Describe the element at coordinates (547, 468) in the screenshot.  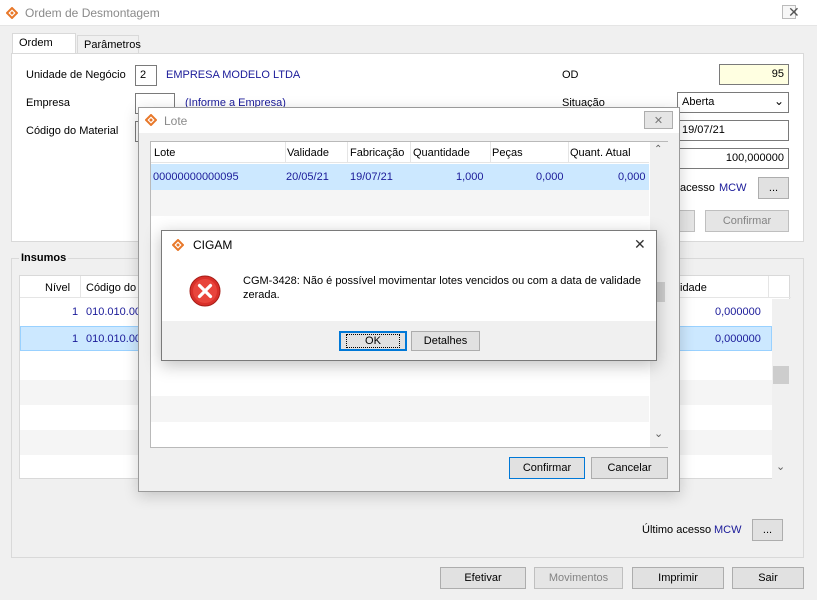
I see `lote-confirmar-button: Confirmar` at that location.